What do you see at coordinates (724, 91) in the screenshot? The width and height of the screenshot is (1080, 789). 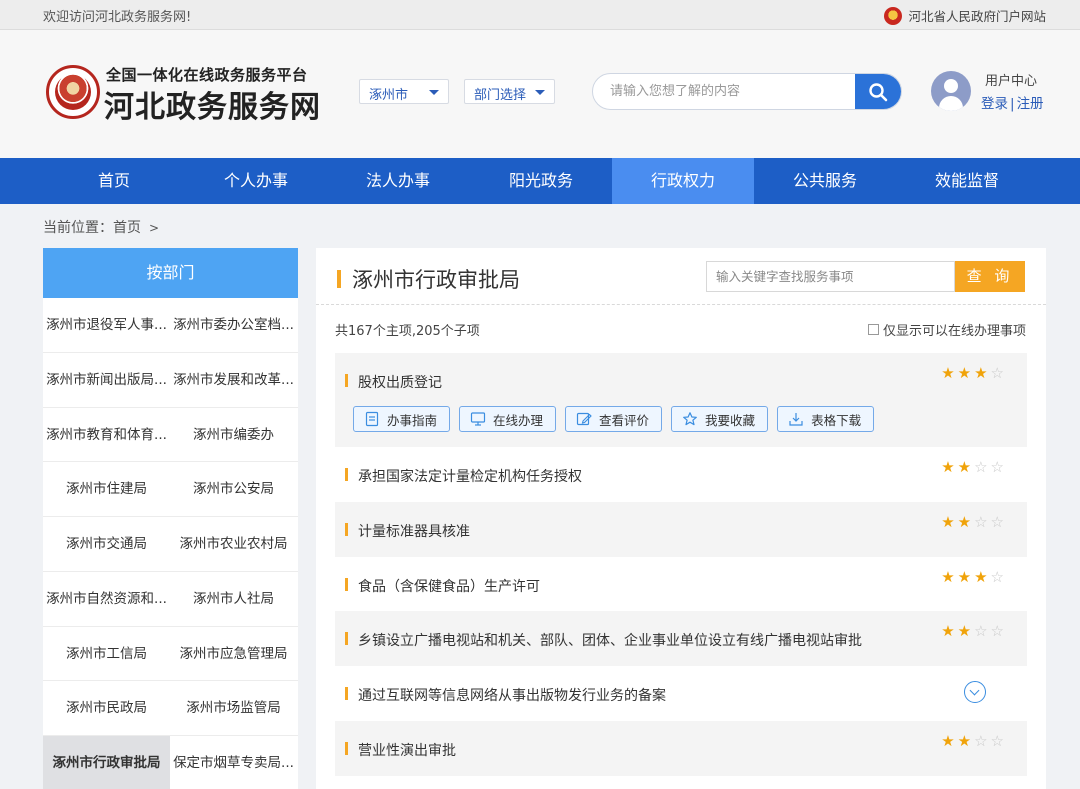 I see `search-input` at bounding box center [724, 91].